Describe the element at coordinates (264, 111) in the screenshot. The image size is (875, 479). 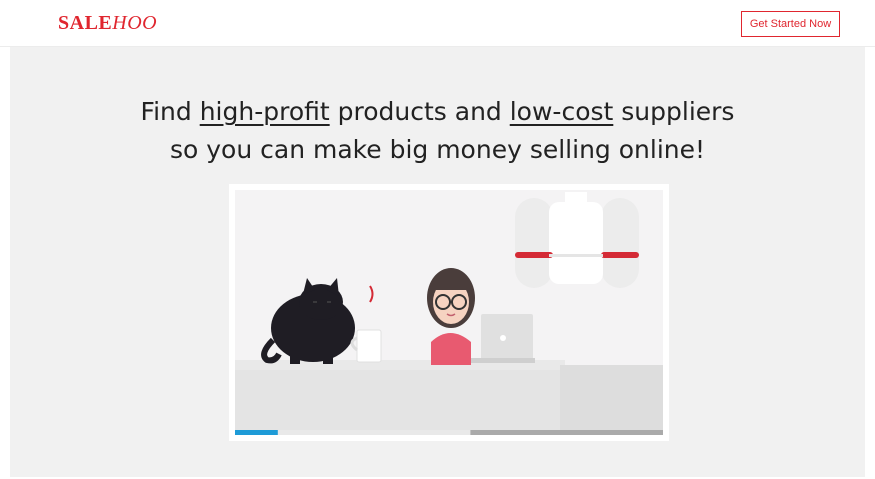
I see `headline-highlight-high-profit: high-profit` at that location.